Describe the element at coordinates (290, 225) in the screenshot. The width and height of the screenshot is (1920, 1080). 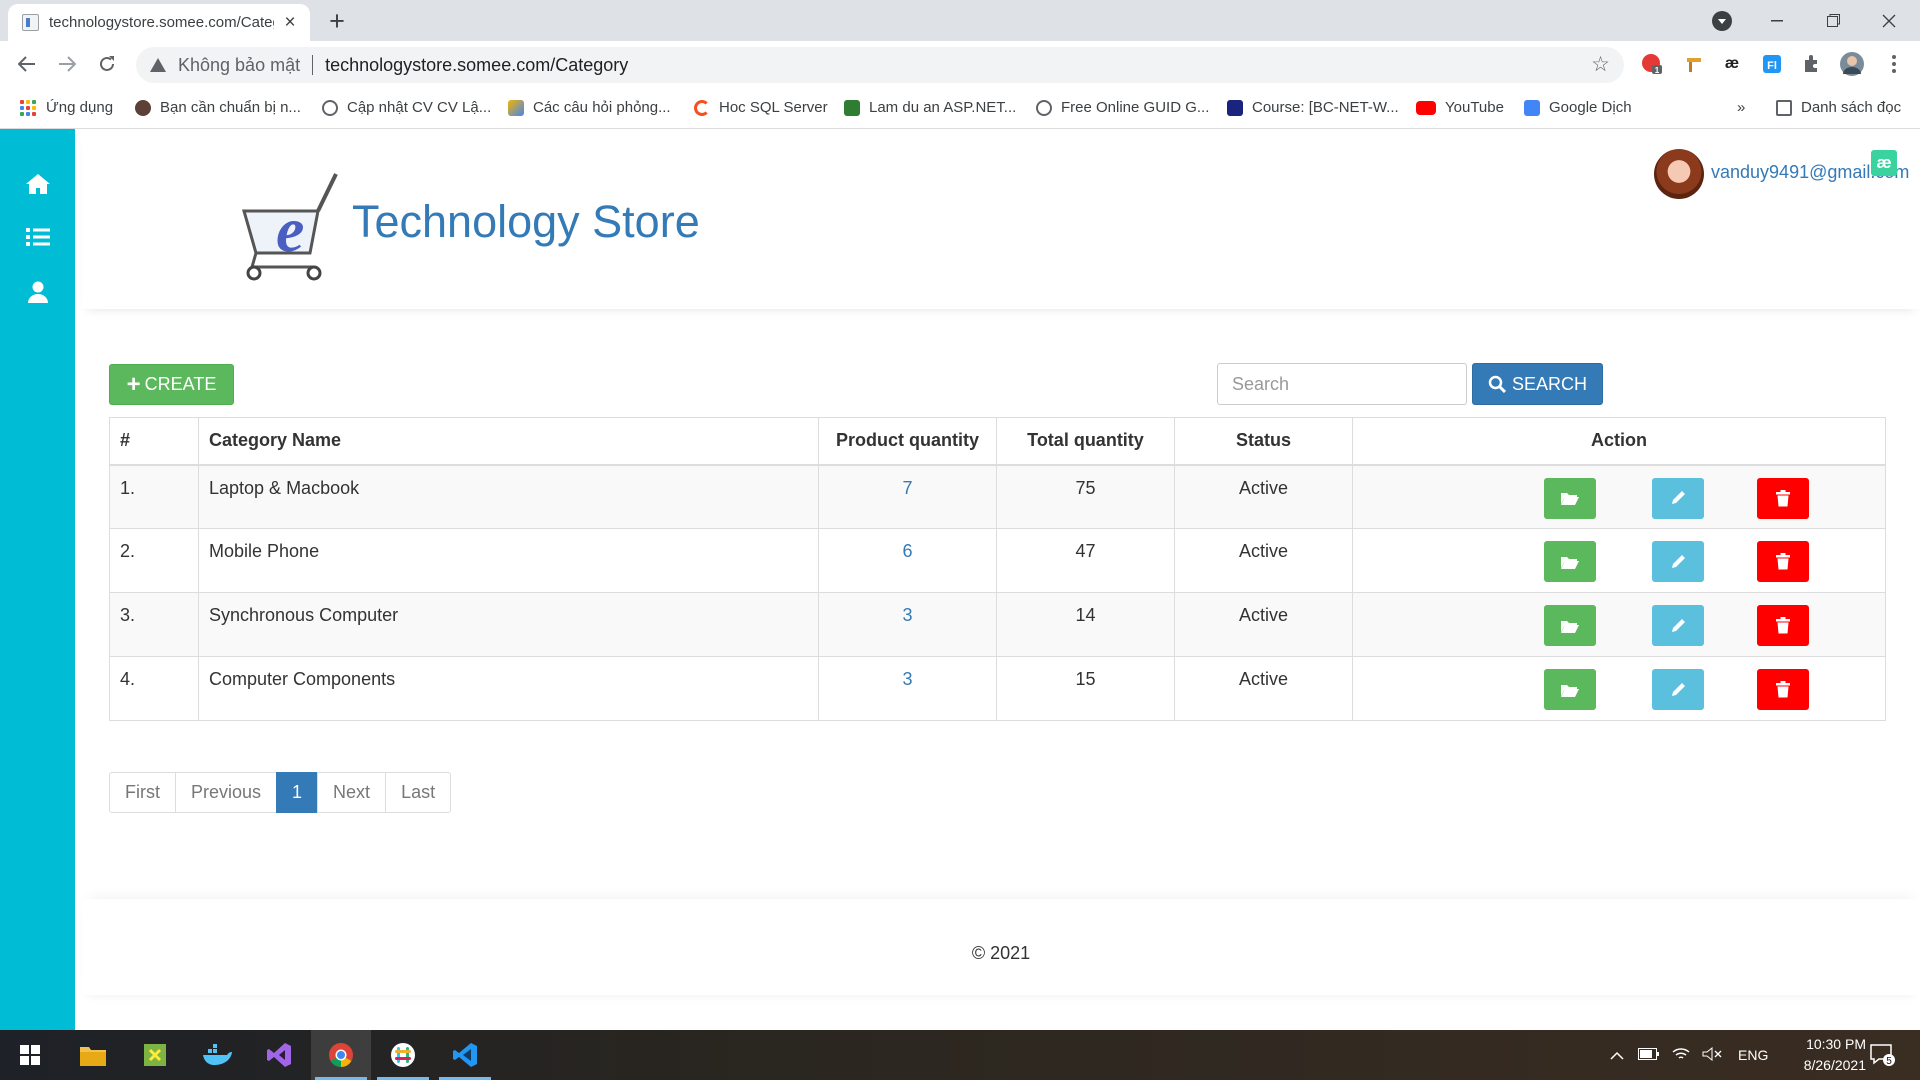
I see `shopping-cart-logo-icon: e` at that location.